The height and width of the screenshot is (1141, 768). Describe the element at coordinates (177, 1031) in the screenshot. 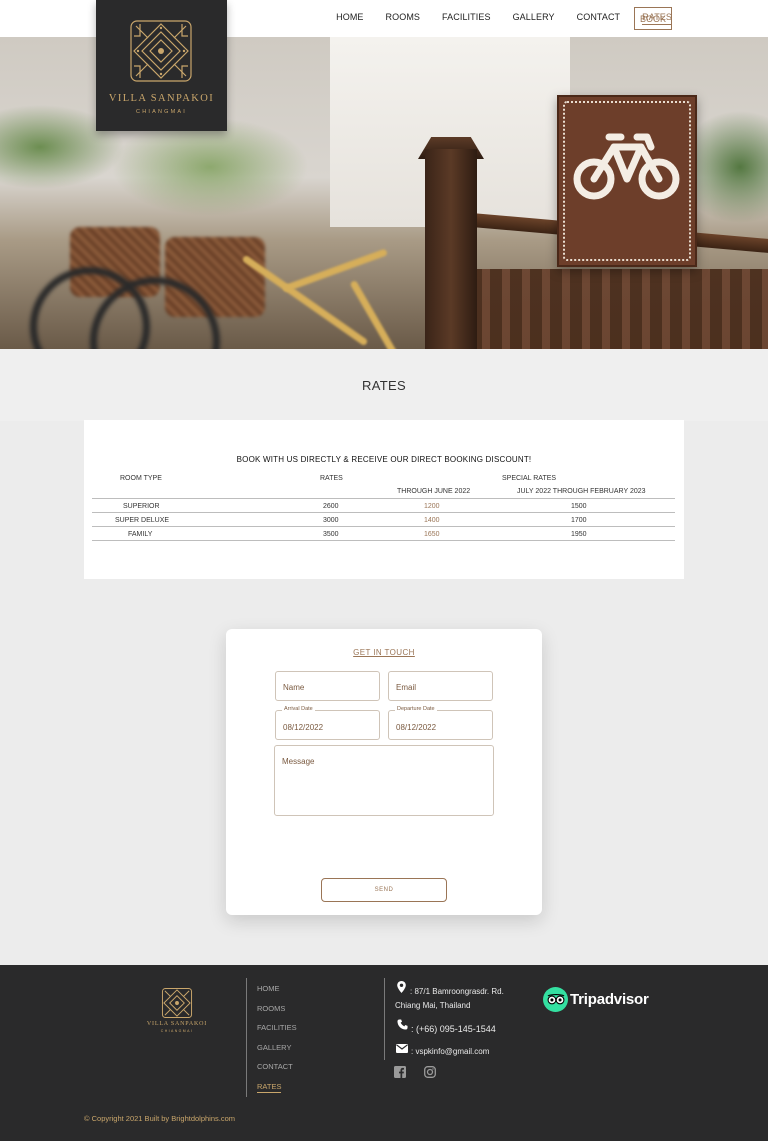

I see `footer-logo-subtitle: CHIANGMAI` at that location.